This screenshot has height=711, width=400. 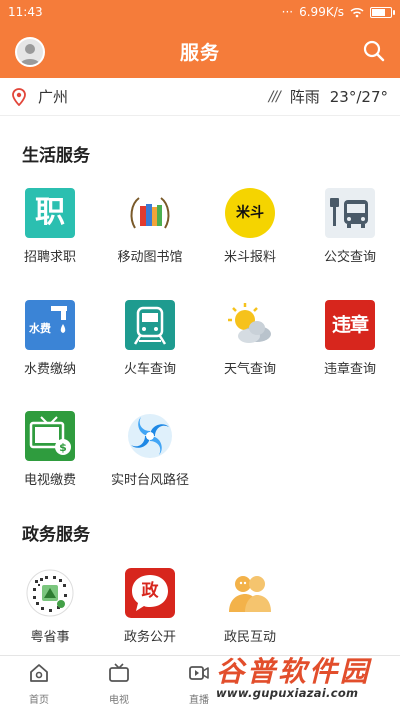 I want to click on service-label: 政务公开, so click(x=149, y=637).